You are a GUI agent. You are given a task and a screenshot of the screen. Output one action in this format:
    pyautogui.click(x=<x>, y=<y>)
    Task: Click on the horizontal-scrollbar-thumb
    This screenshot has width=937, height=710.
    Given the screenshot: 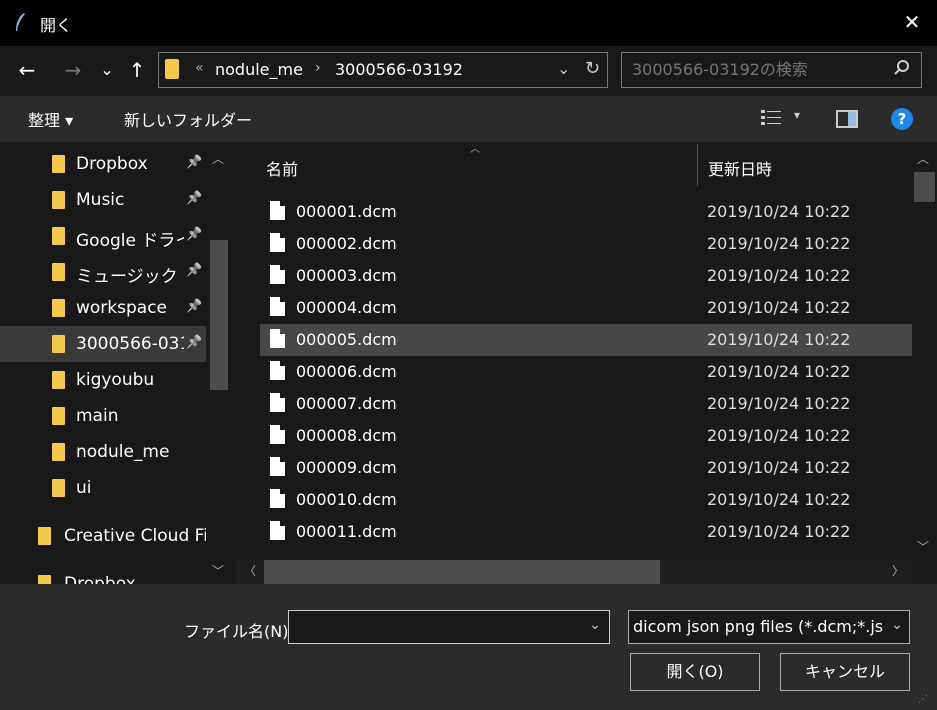 What is the action you would take?
    pyautogui.click(x=462, y=572)
    